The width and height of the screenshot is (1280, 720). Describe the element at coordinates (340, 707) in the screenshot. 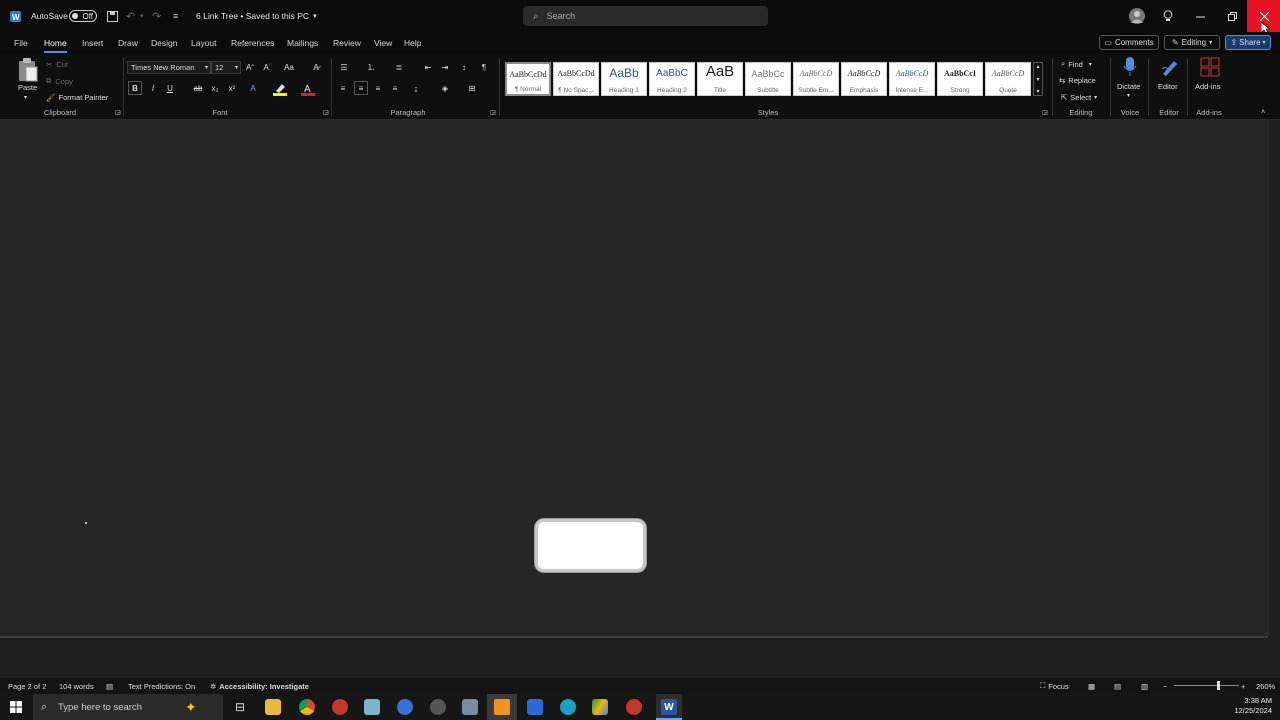

I see `app-icon-red` at that location.